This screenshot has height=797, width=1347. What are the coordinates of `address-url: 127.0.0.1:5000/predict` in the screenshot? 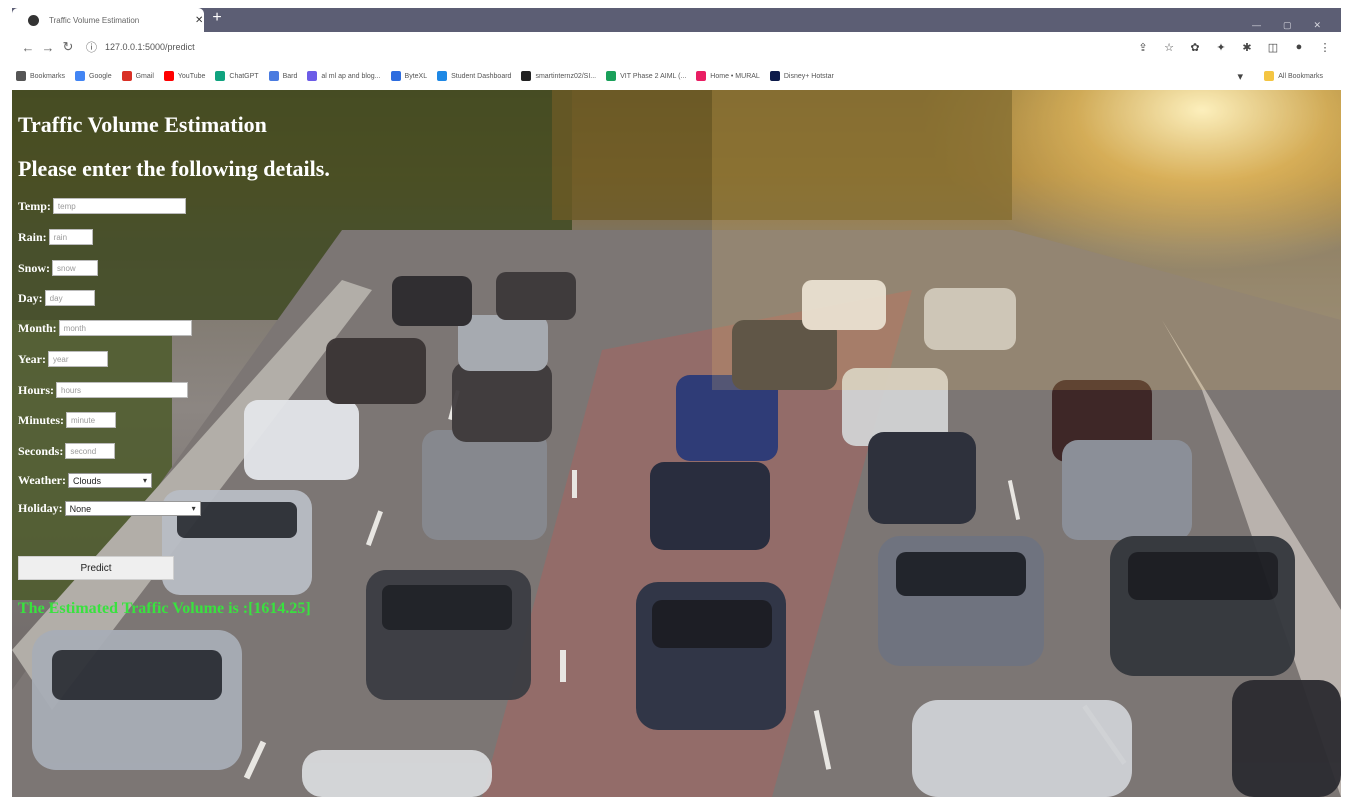 It's located at (150, 47).